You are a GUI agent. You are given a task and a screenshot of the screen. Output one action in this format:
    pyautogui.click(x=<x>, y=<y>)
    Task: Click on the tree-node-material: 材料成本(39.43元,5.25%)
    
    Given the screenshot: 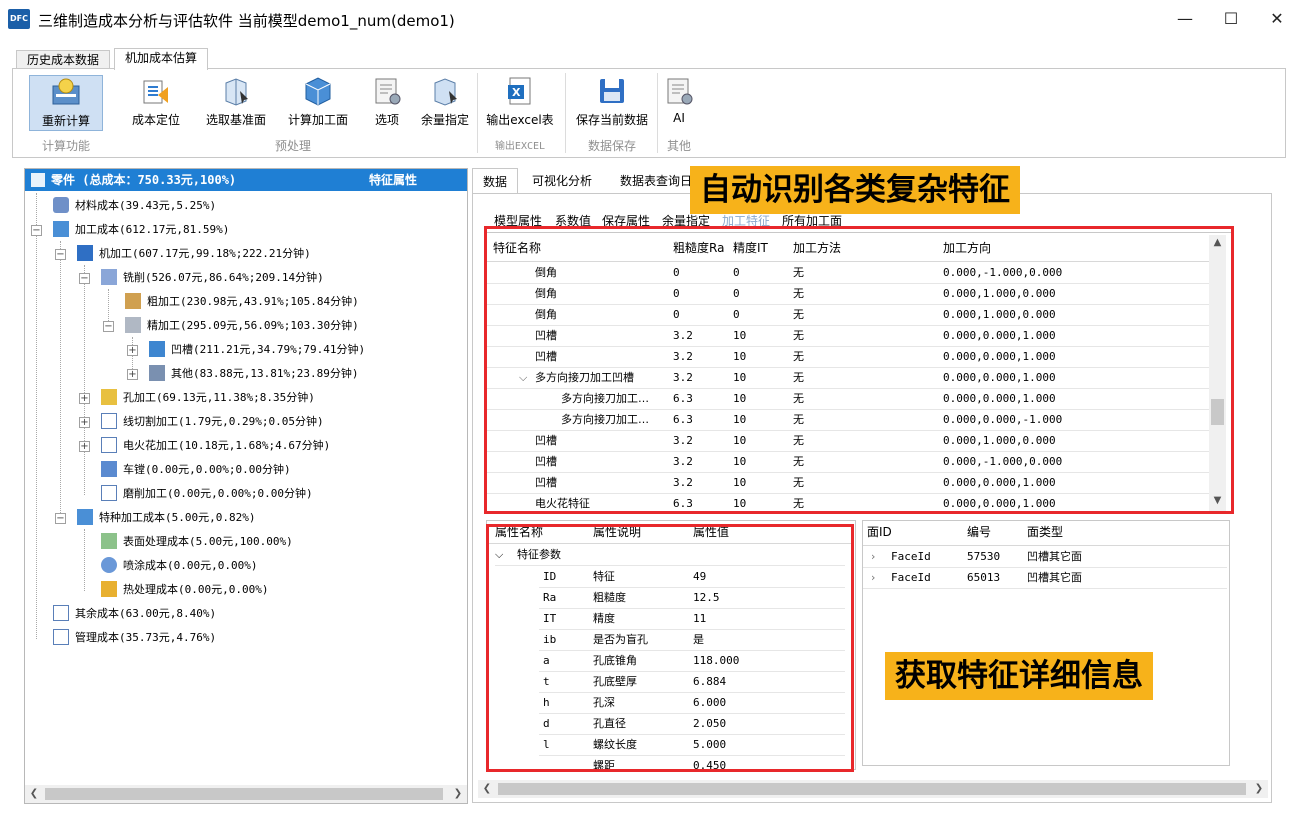 What is the action you would take?
    pyautogui.click(x=134, y=206)
    